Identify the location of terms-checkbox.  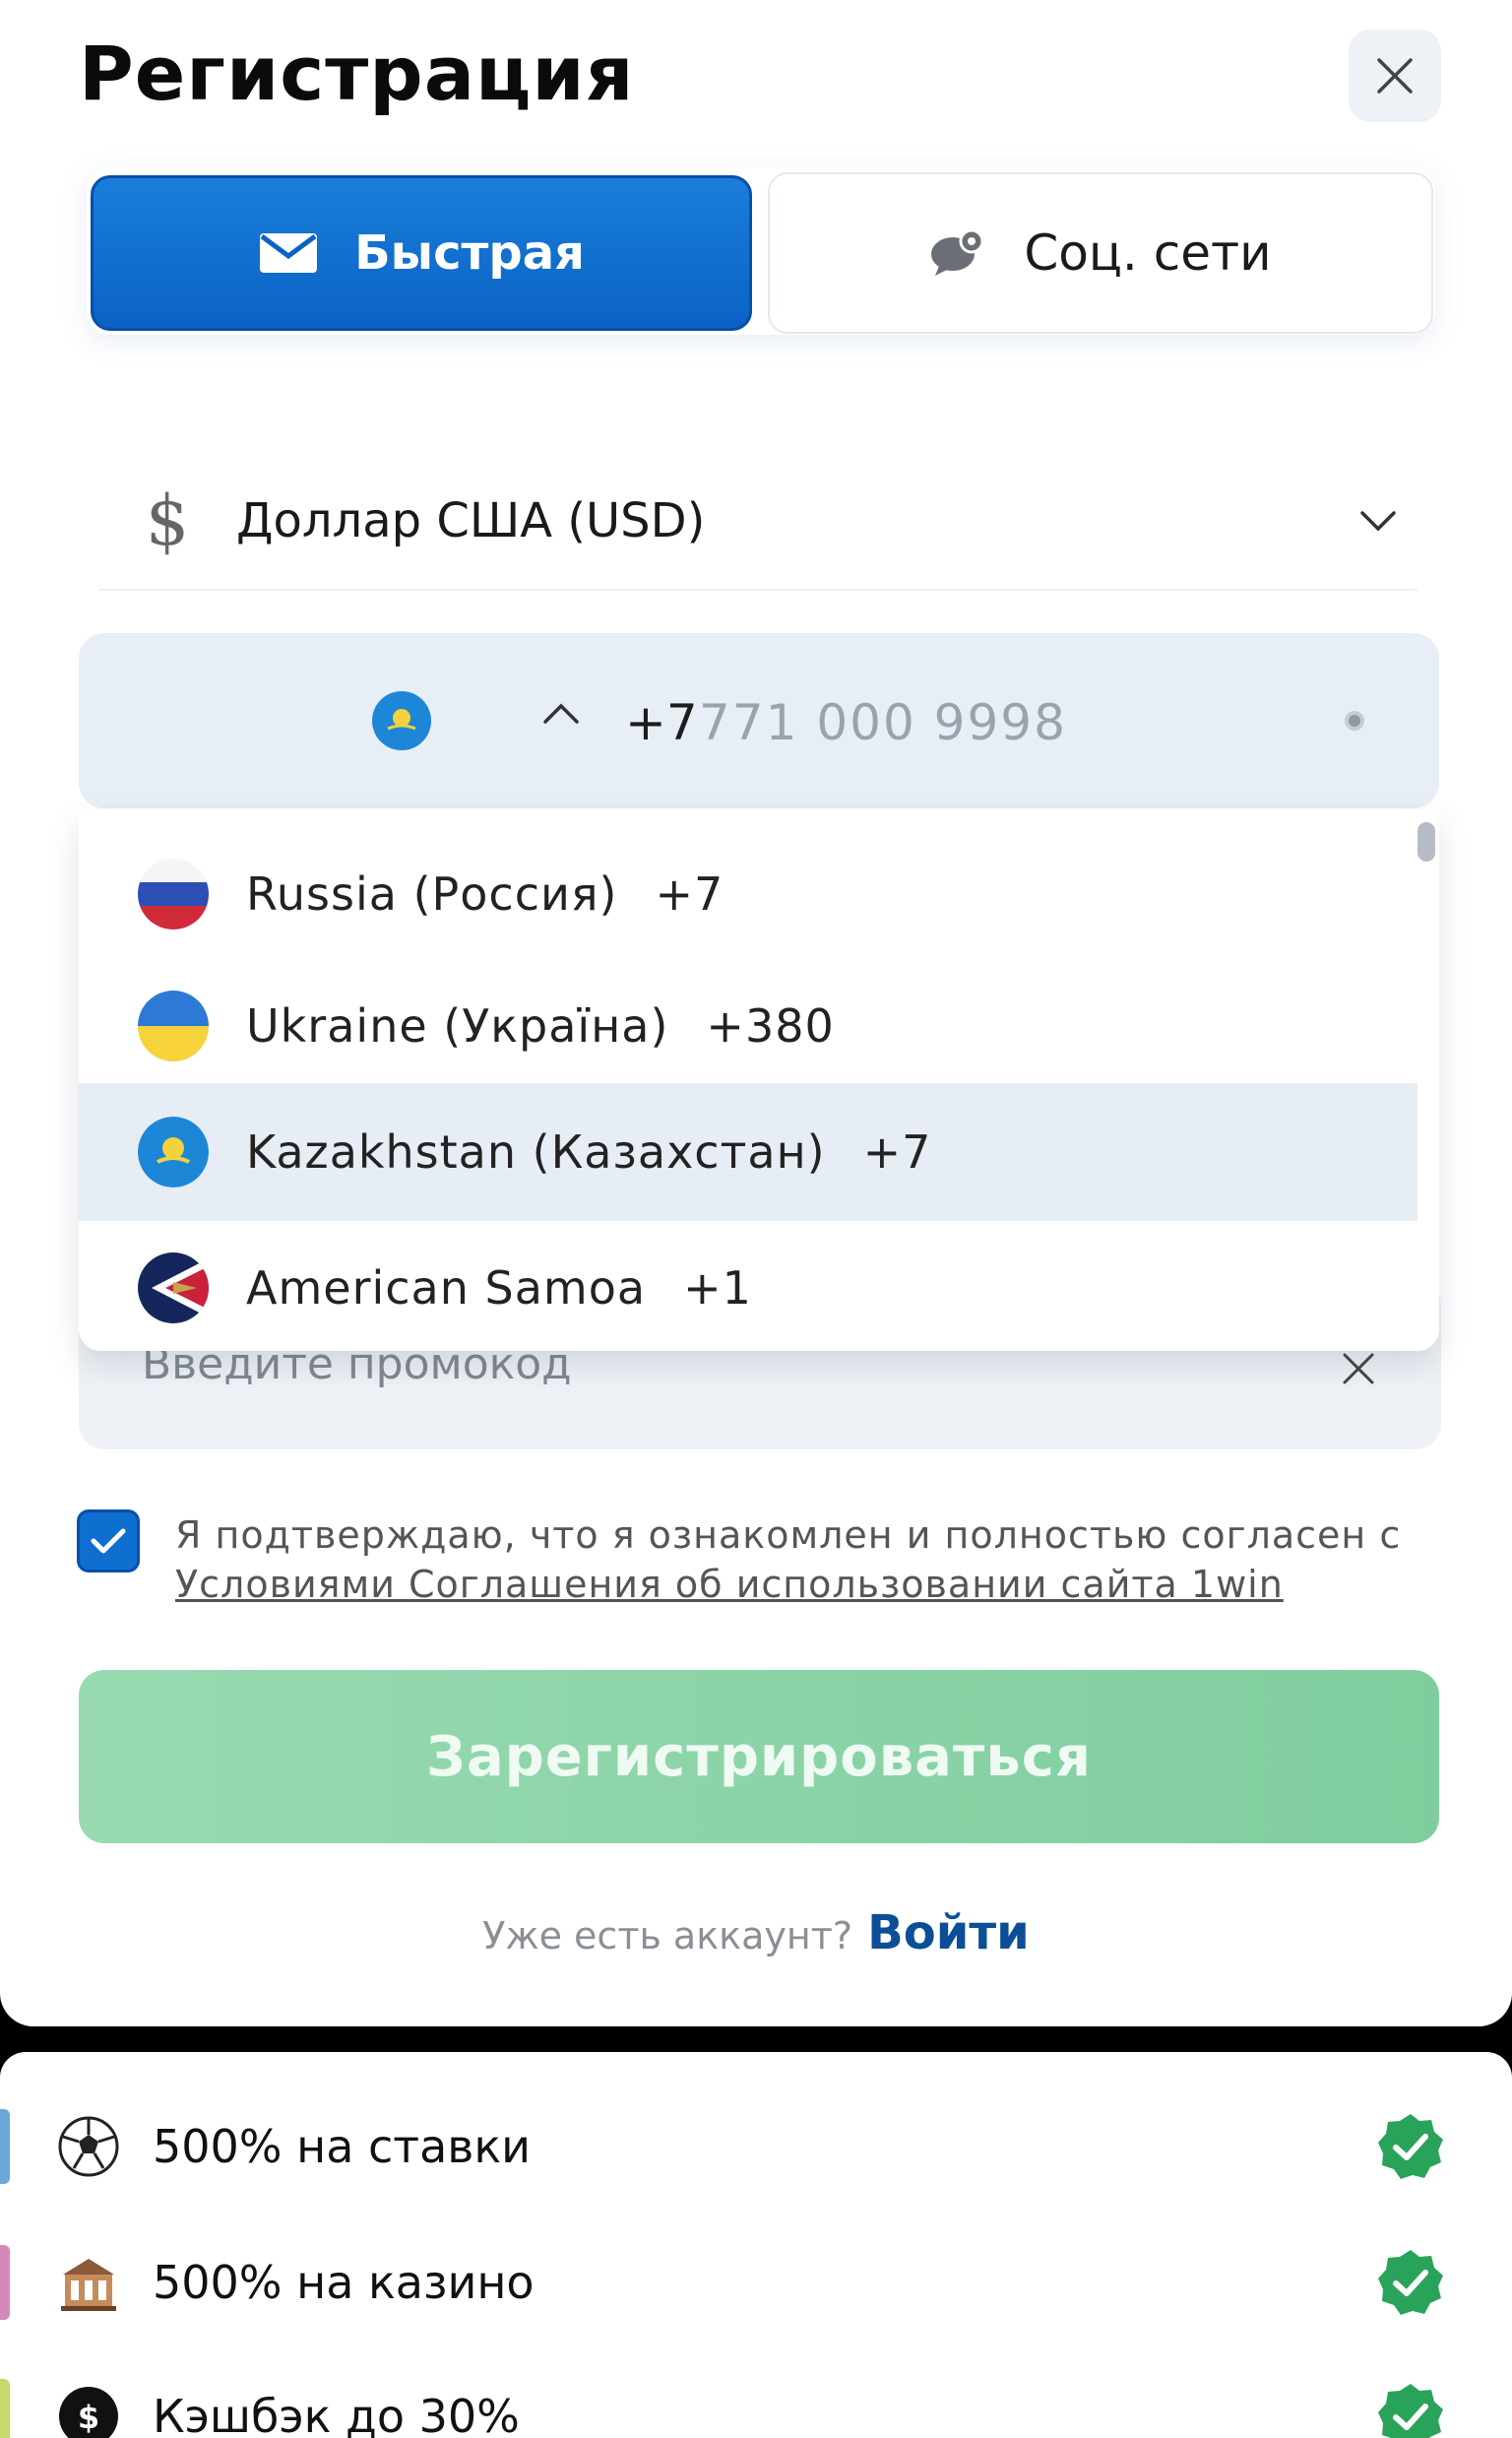
(108, 1540).